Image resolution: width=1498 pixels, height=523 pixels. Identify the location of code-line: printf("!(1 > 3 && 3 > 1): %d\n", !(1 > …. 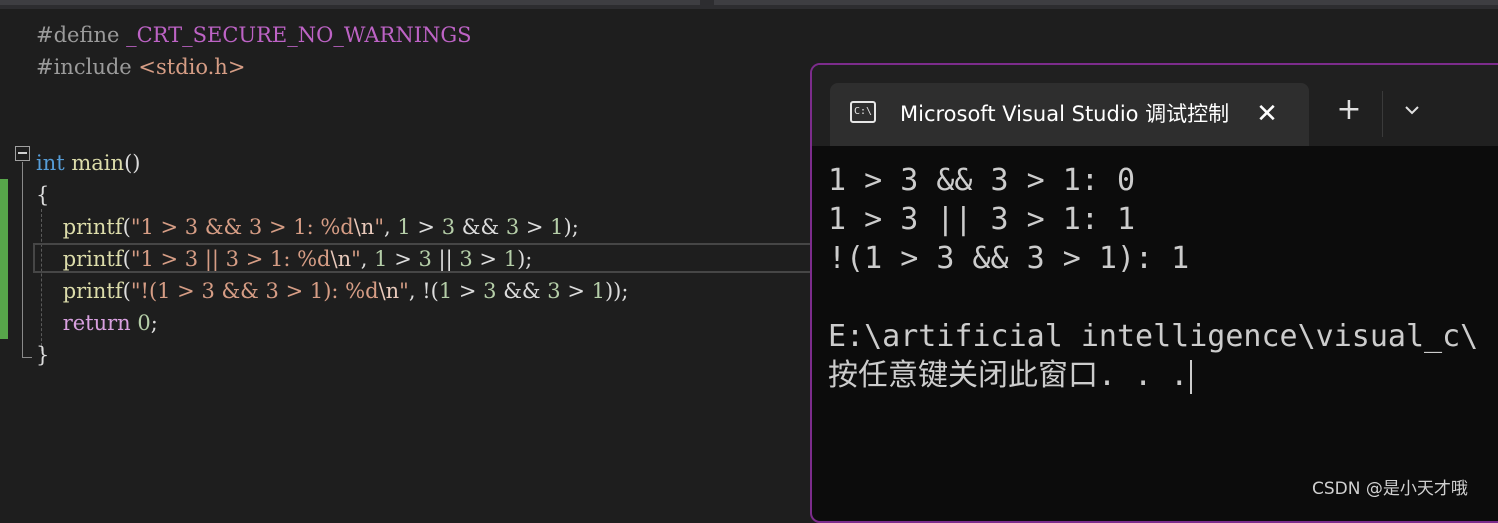
(332, 291).